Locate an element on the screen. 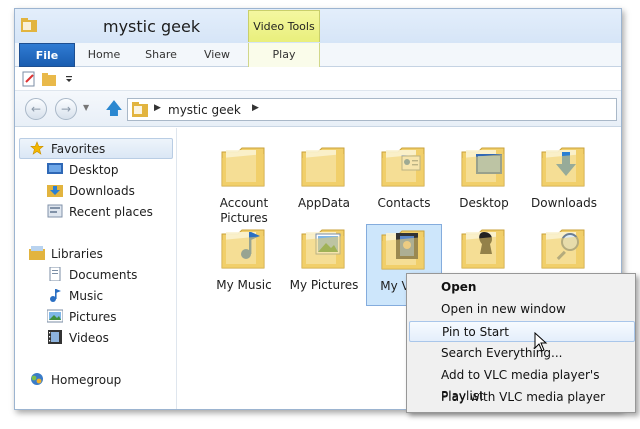 The width and height of the screenshot is (640, 429). folder-item: Downloads is located at coordinates (564, 183).